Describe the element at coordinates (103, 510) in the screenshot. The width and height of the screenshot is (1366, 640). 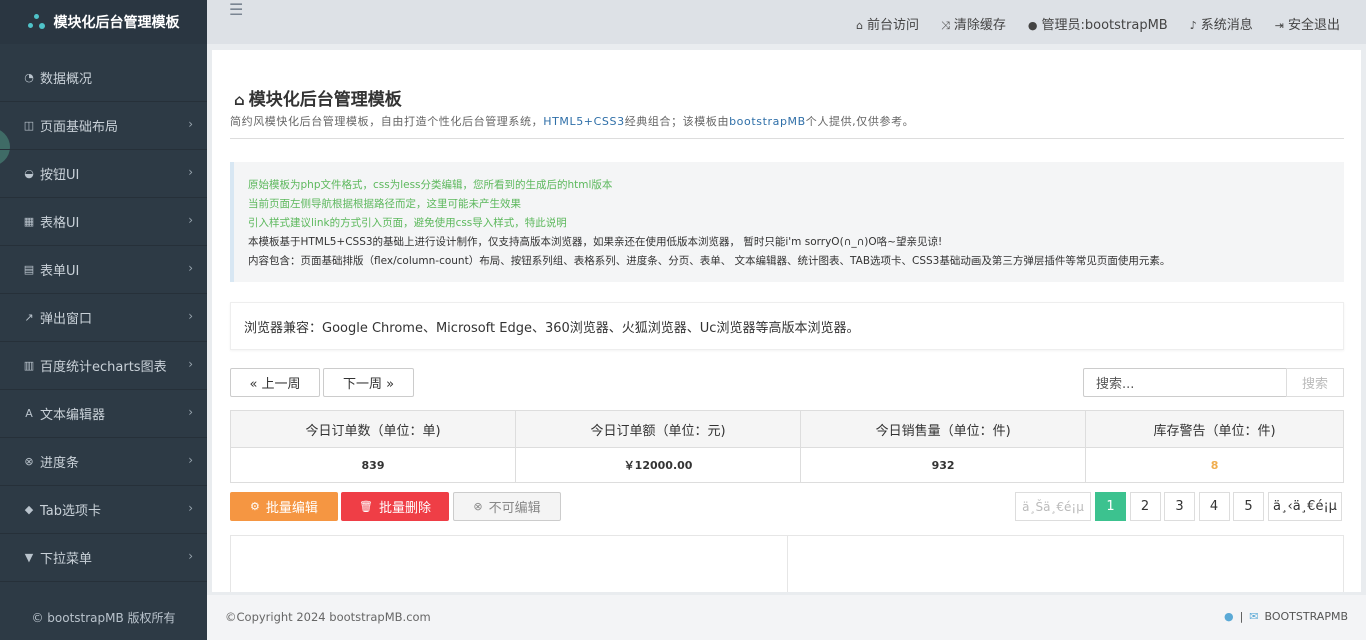
I see `sidebar-item-9: ◆ Tab选项卡 ›` at that location.